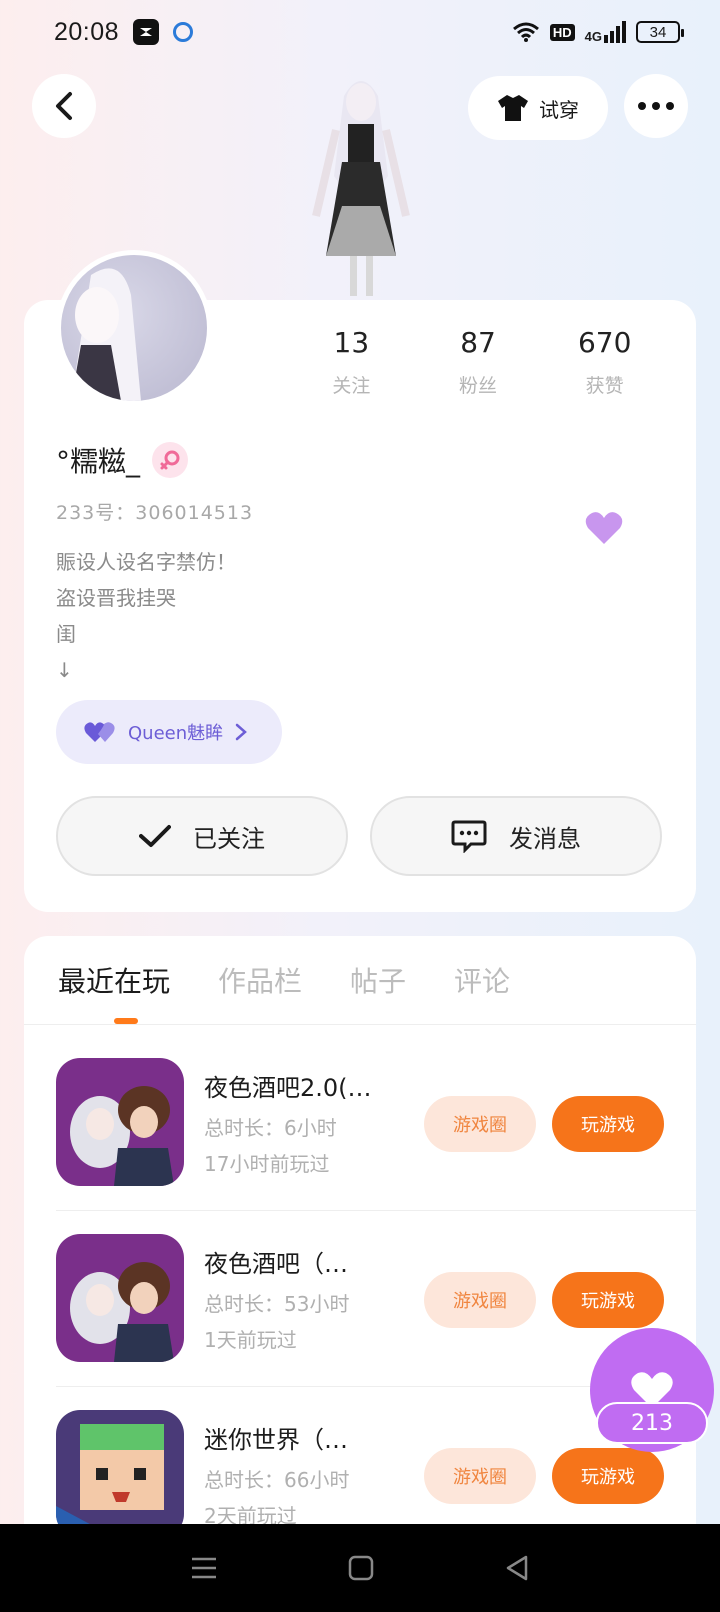 The width and height of the screenshot is (720, 1612). I want to click on game-row: 夜色酒吧（… 总时长：53小时 1天前玩过 游戏圈 玩游戏, so click(366, 1298).